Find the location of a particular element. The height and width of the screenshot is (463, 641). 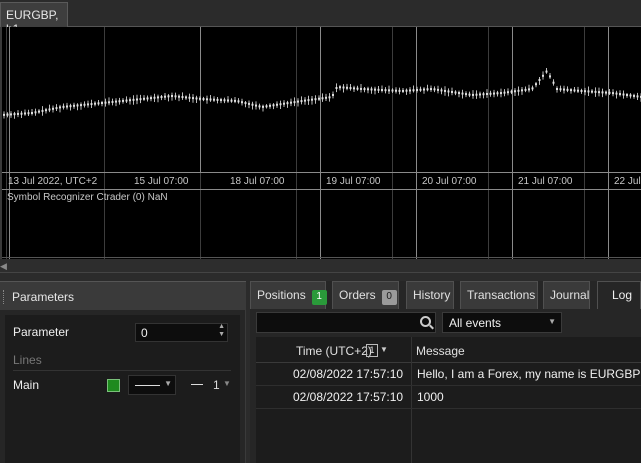

tab-history: History is located at coordinates (430, 295).